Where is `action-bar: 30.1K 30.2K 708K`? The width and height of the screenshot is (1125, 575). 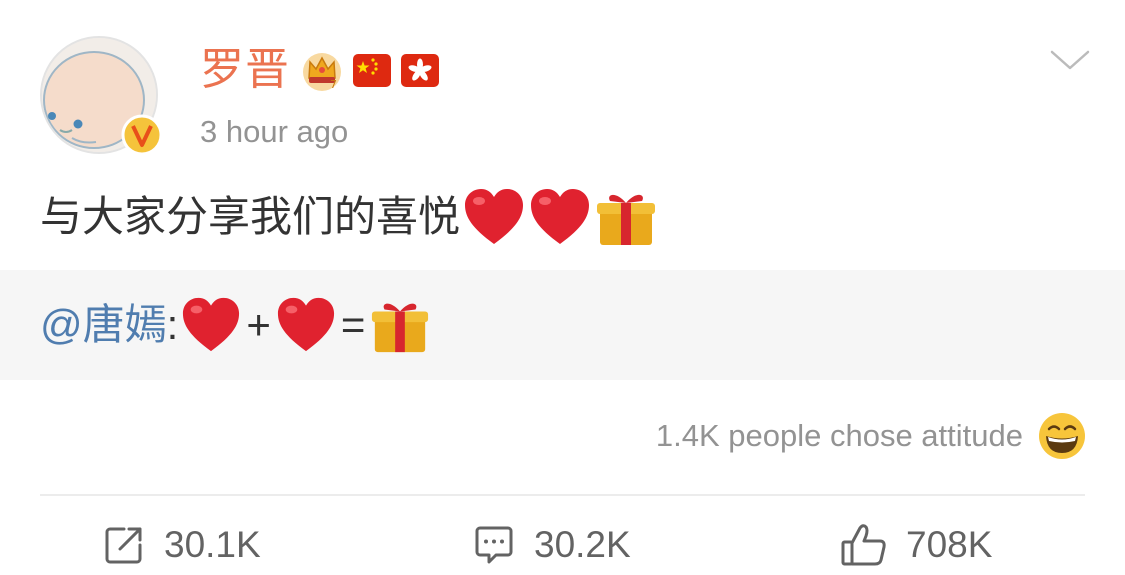
action-bar: 30.1K 30.2K 708K is located at coordinates (562, 542).